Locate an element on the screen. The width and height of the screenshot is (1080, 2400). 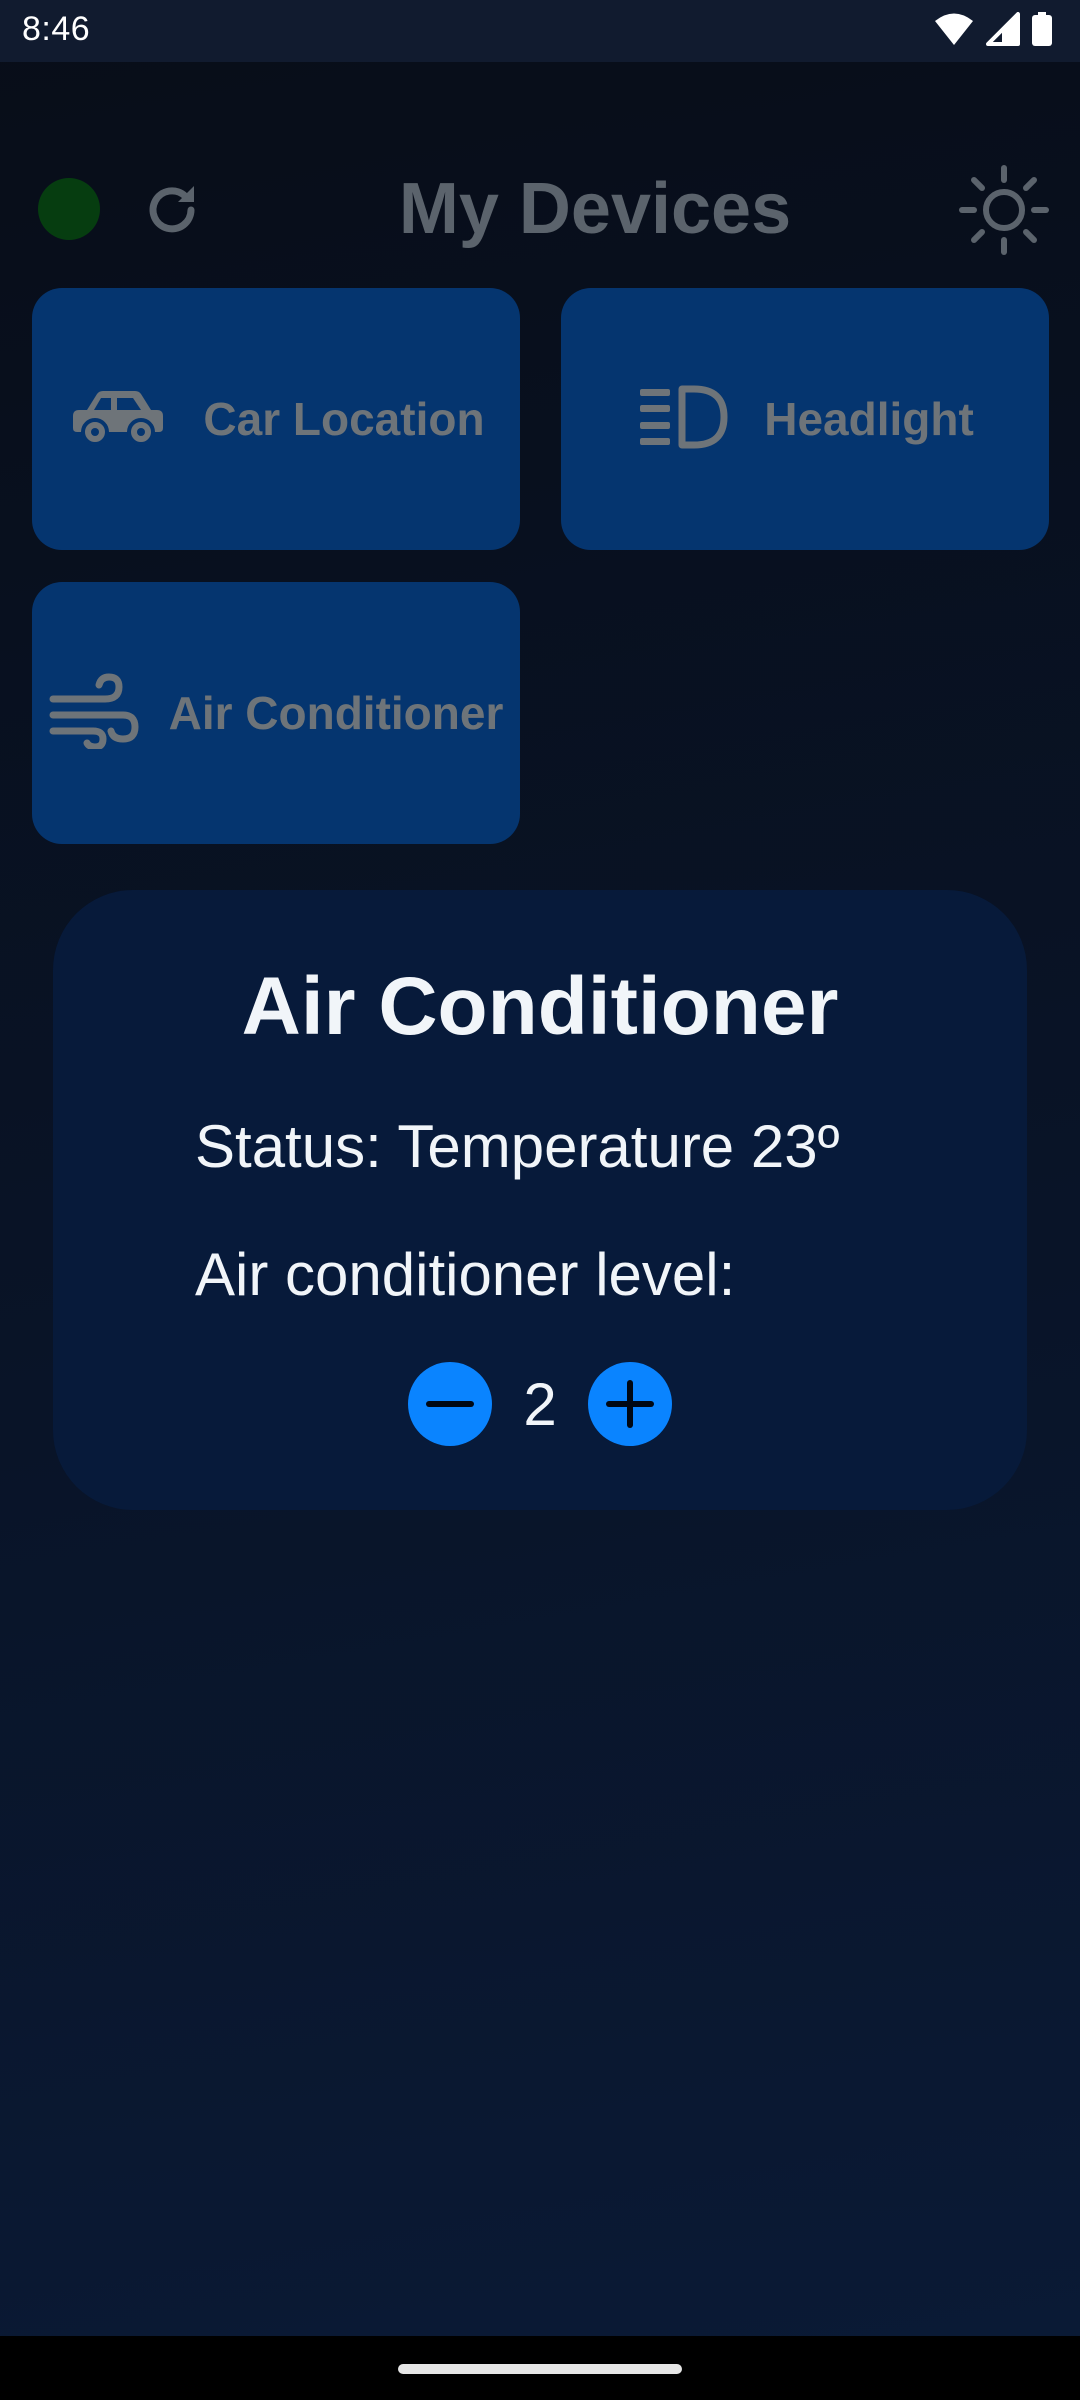
device-status-text: Status: Temperature 23º is located at coordinates (517, 1146).